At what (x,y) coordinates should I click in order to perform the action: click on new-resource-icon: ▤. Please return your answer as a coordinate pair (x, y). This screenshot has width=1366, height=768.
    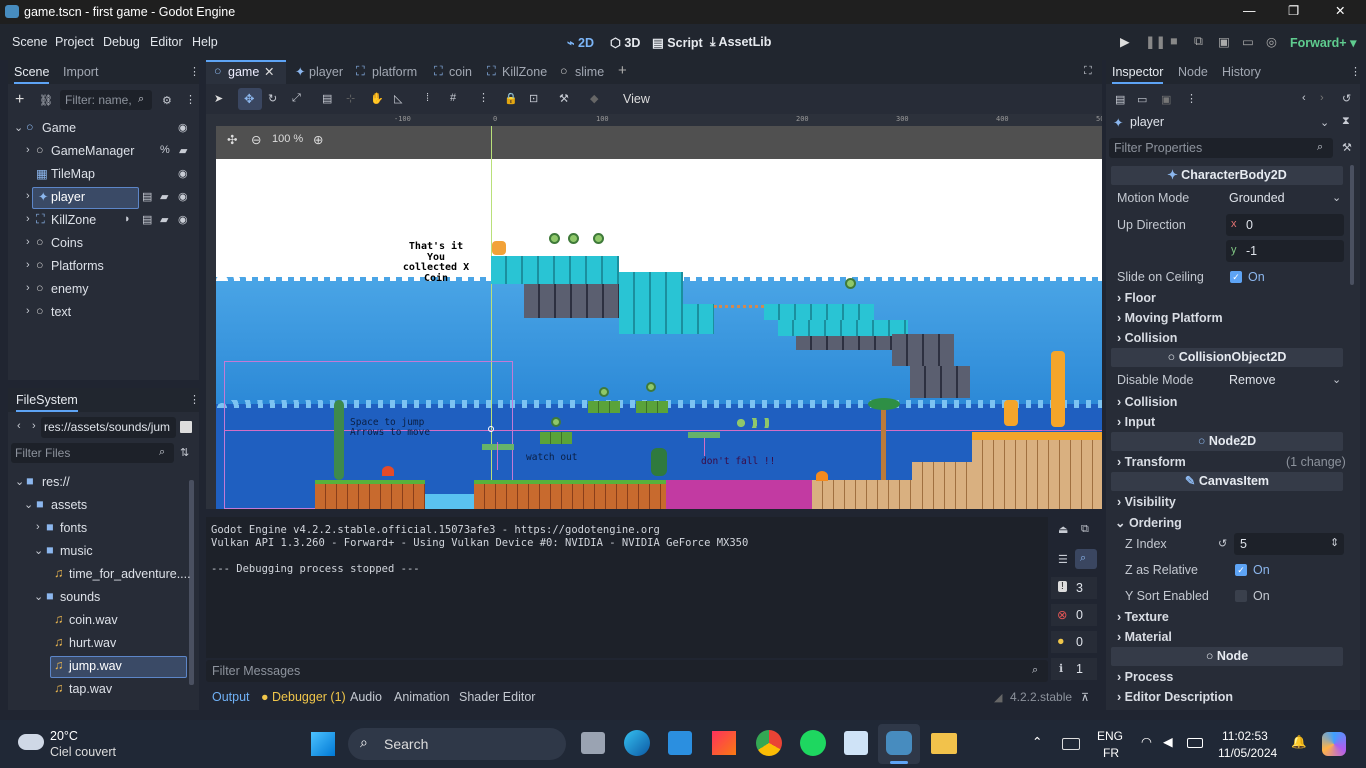
    Looking at the image, I should click on (1120, 99).